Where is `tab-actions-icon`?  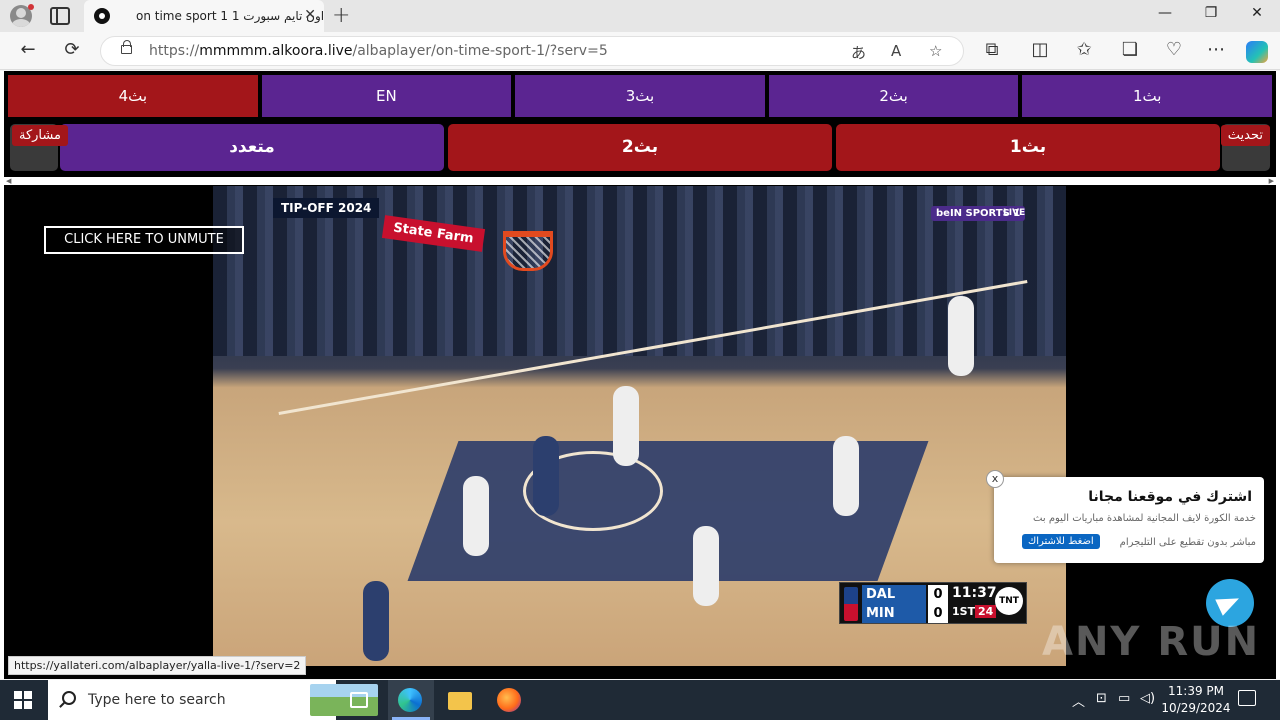 tab-actions-icon is located at coordinates (60, 16).